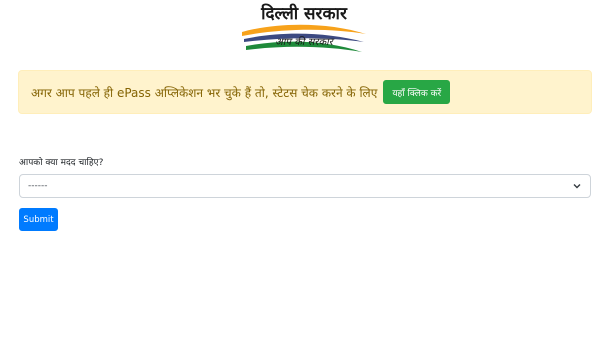 The image size is (600, 337). Describe the element at coordinates (305, 186) in the screenshot. I see `help-type-select: ------` at that location.